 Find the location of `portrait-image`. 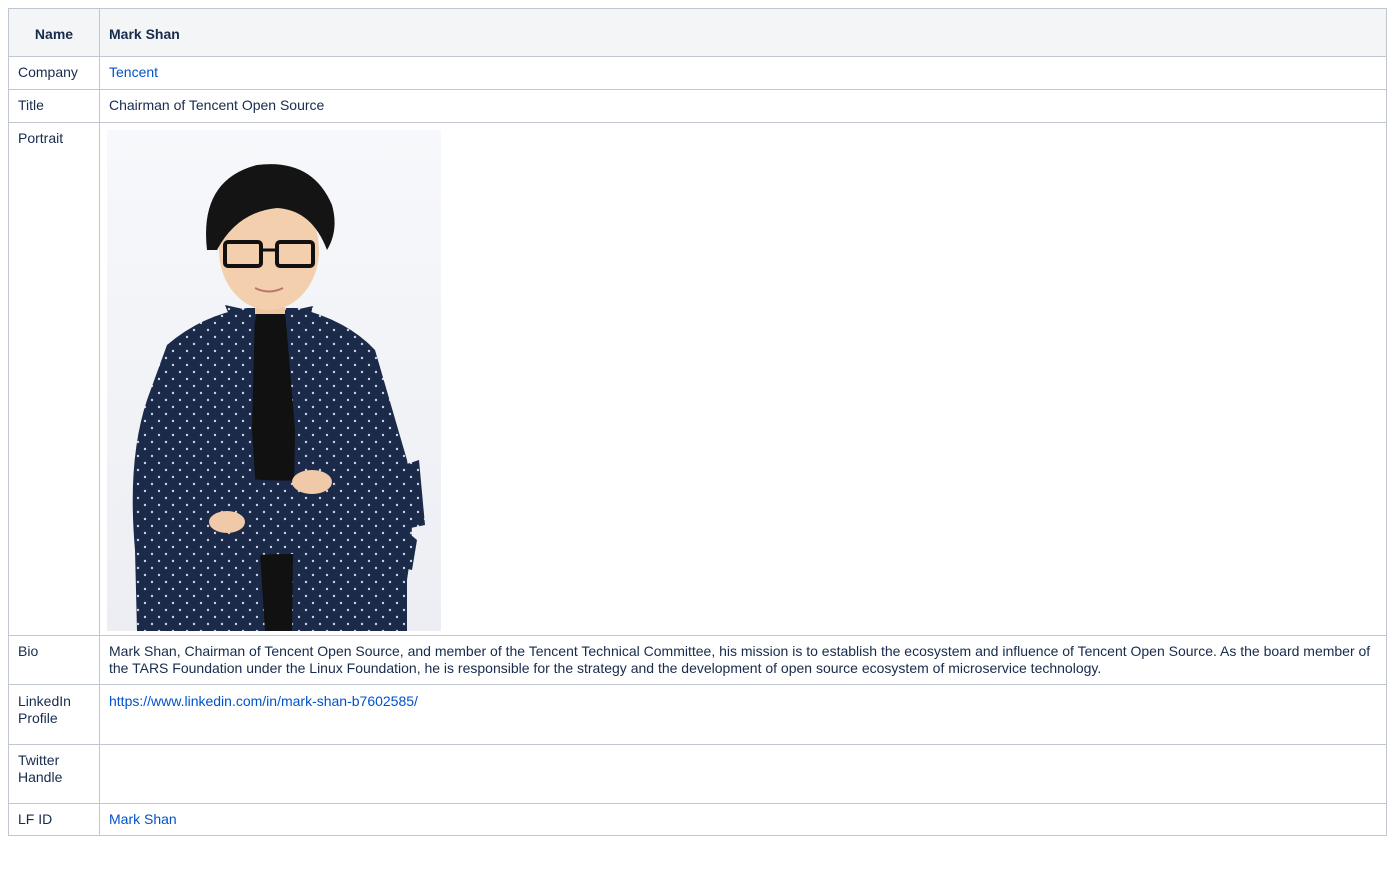

portrait-image is located at coordinates (274, 380).